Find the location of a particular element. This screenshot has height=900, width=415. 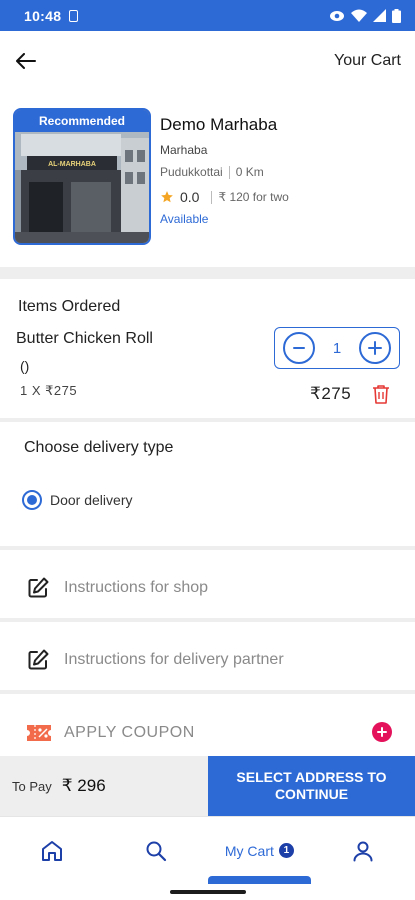

door-delivery-label: Door delivery is located at coordinates (91, 500).